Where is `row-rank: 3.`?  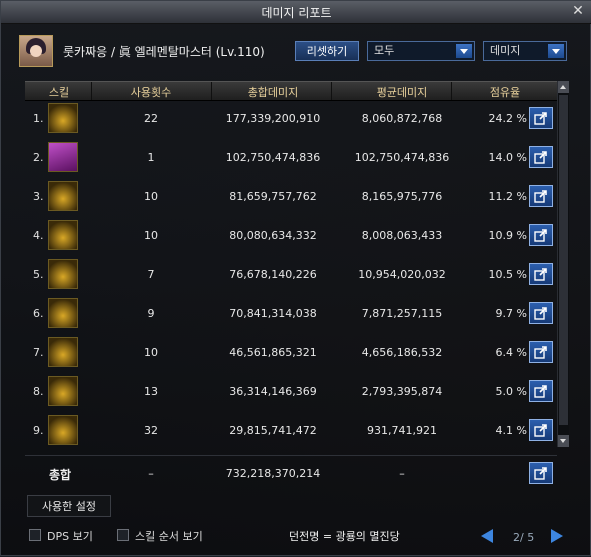
row-rank: 3. is located at coordinates (38, 196).